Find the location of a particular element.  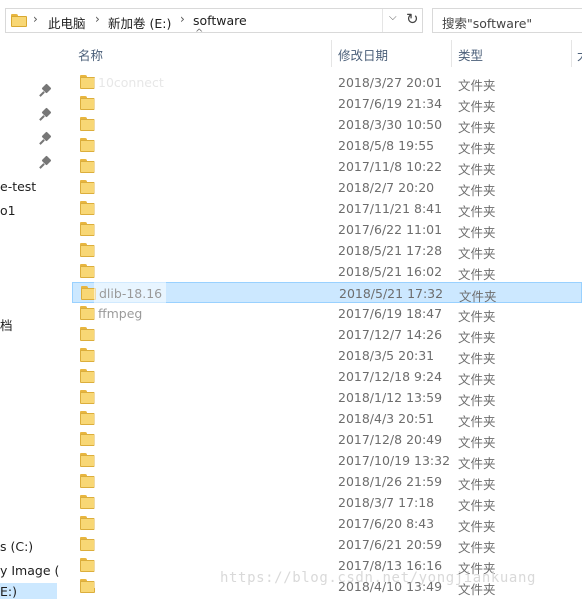

address-dropdown-icon: ⌵ is located at coordinates (393, 17).